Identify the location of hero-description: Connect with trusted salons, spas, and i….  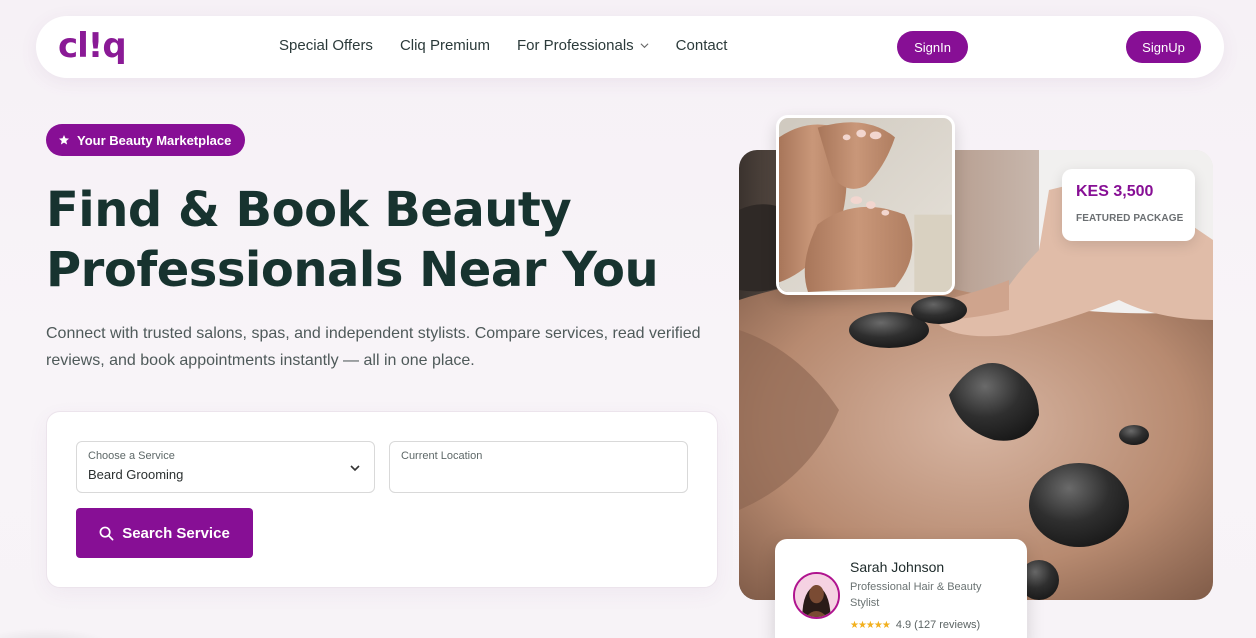
(373, 347).